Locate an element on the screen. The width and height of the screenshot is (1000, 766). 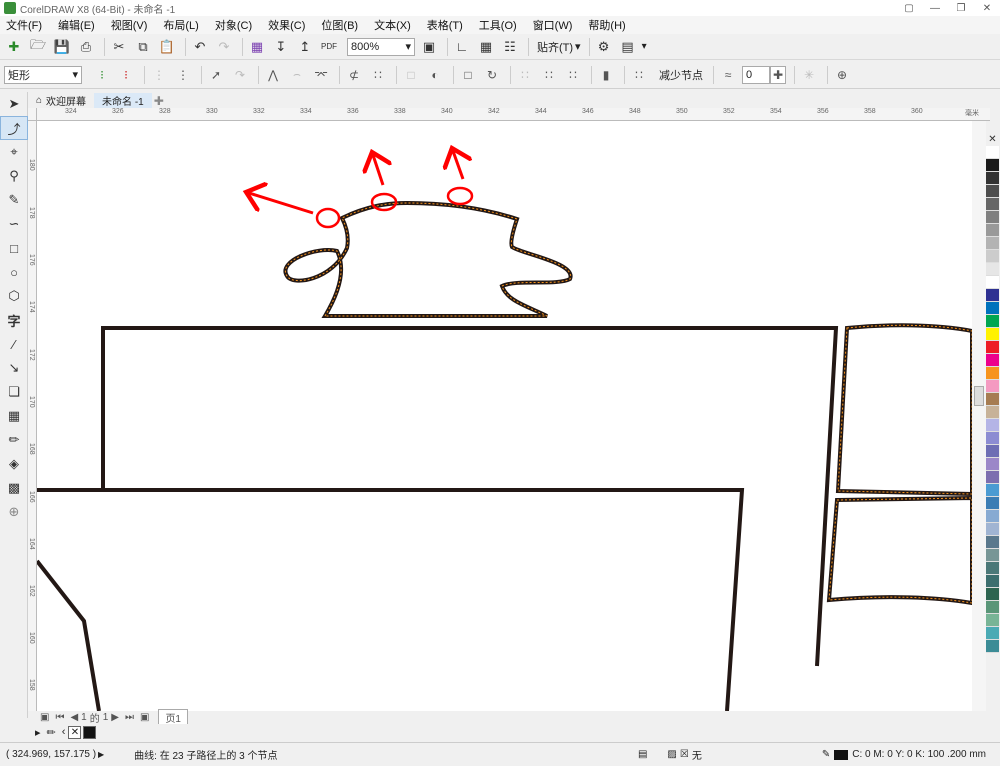
join-nodes-icon: ⋮ is located at coordinates (159, 75).